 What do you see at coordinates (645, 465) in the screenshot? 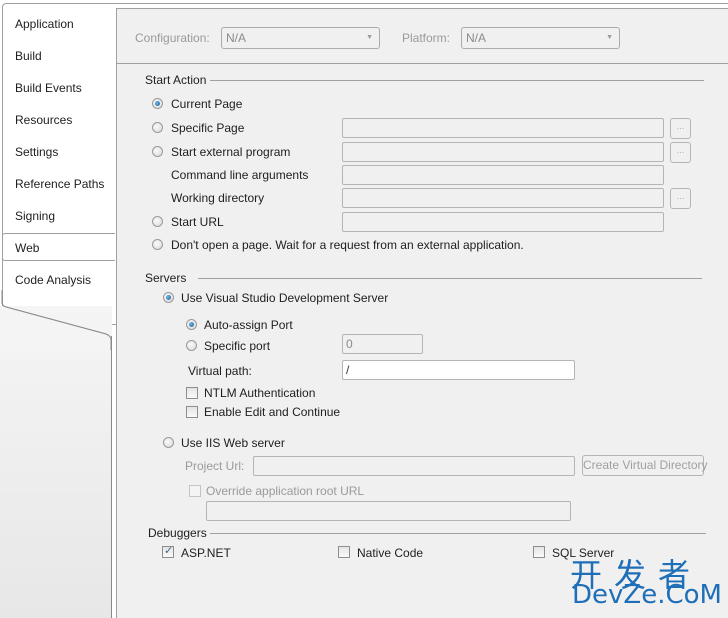
I see `create-virtual-directory-button: Create Virtual Directory` at bounding box center [645, 465].